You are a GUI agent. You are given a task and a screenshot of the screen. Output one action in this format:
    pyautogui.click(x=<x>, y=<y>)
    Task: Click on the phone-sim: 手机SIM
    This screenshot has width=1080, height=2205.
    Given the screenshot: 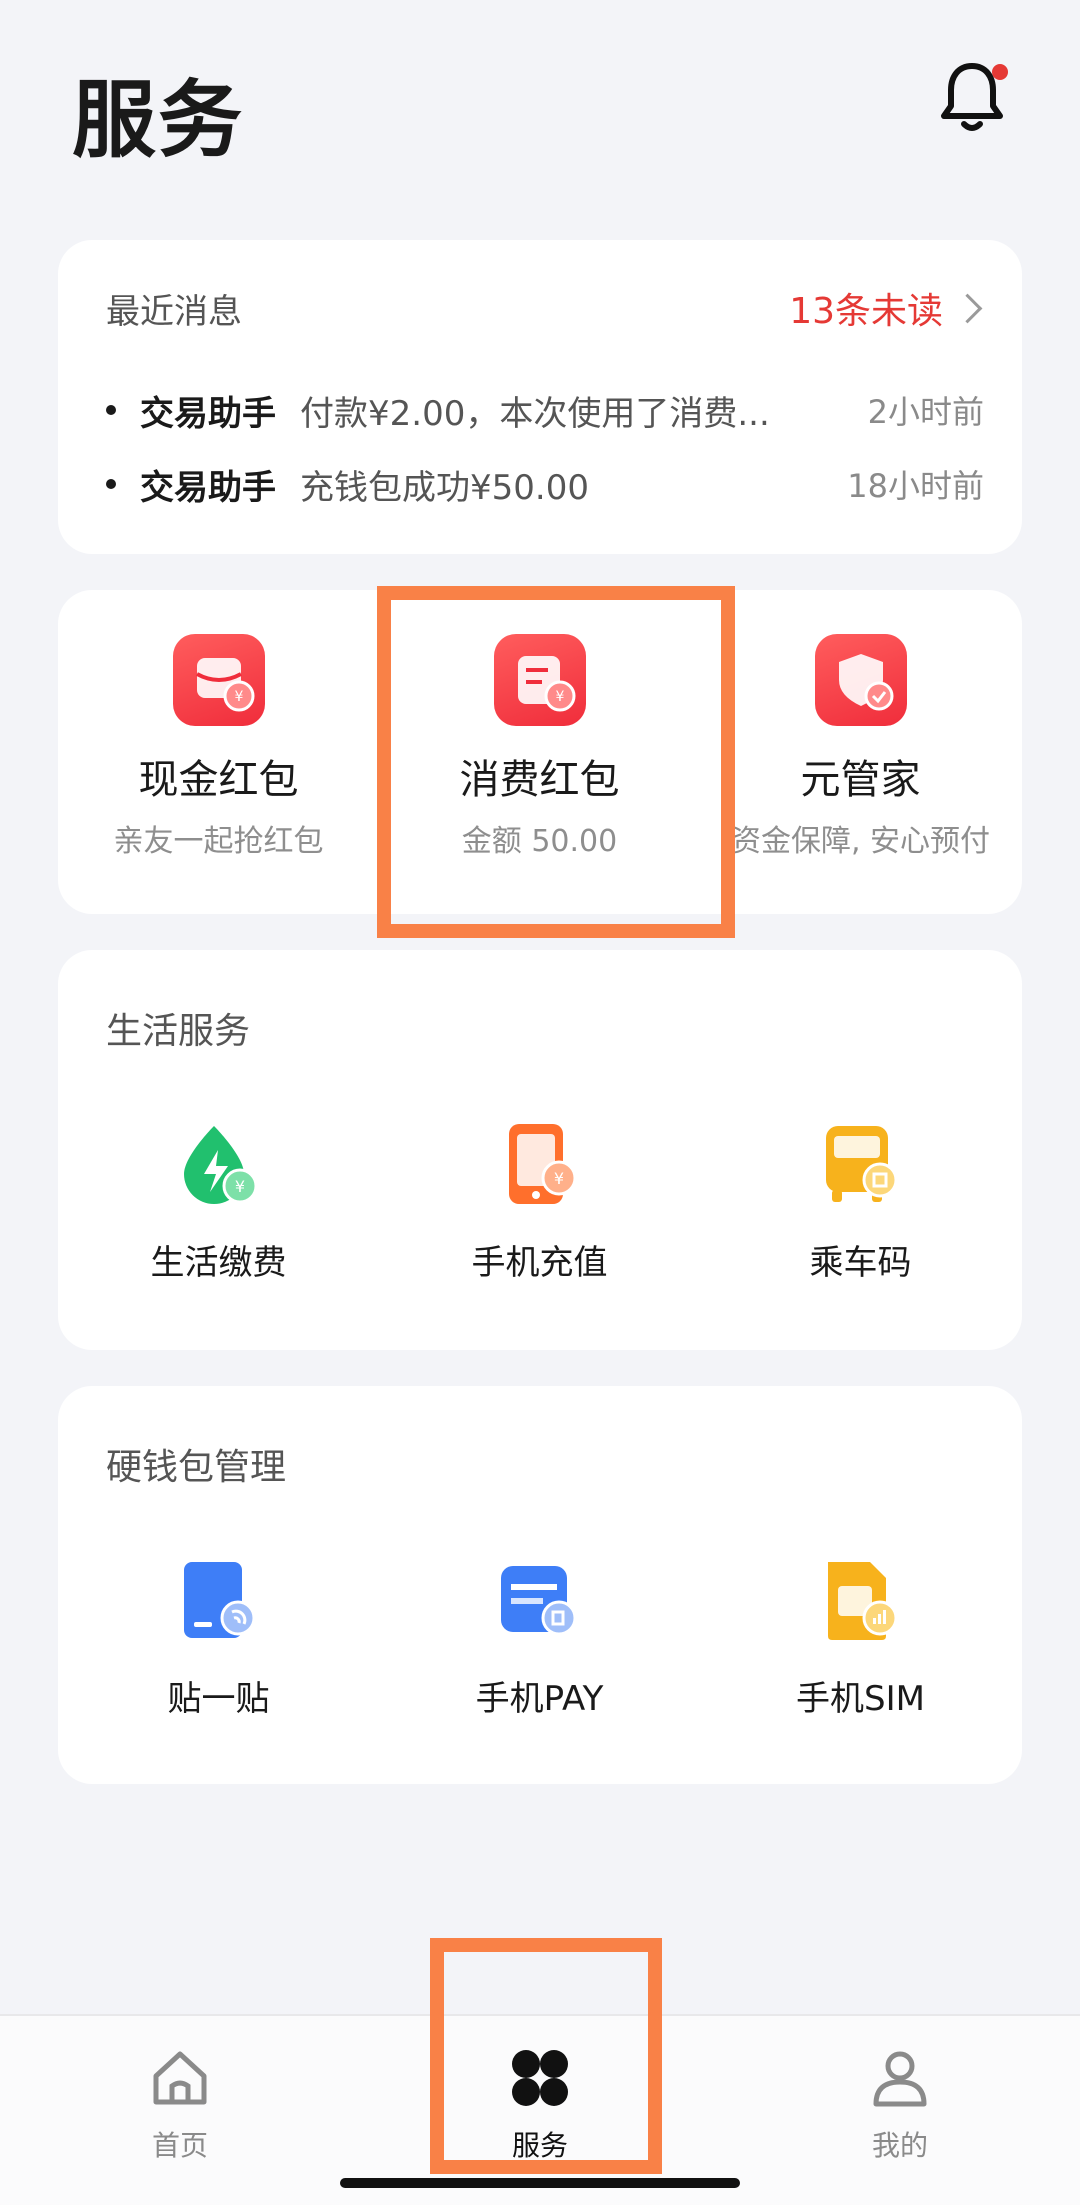 What is the action you would take?
    pyautogui.click(x=860, y=1639)
    